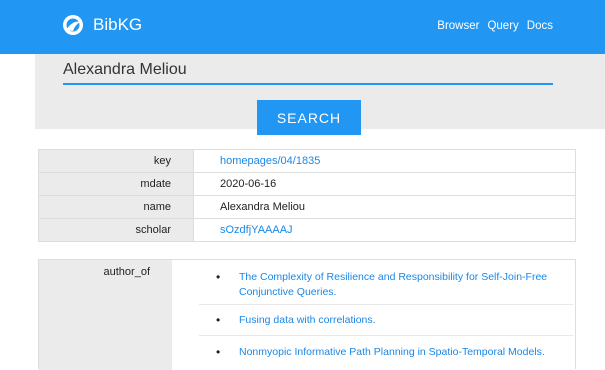  What do you see at coordinates (118, 24) in the screenshot?
I see `brand-name: BibKG` at bounding box center [118, 24].